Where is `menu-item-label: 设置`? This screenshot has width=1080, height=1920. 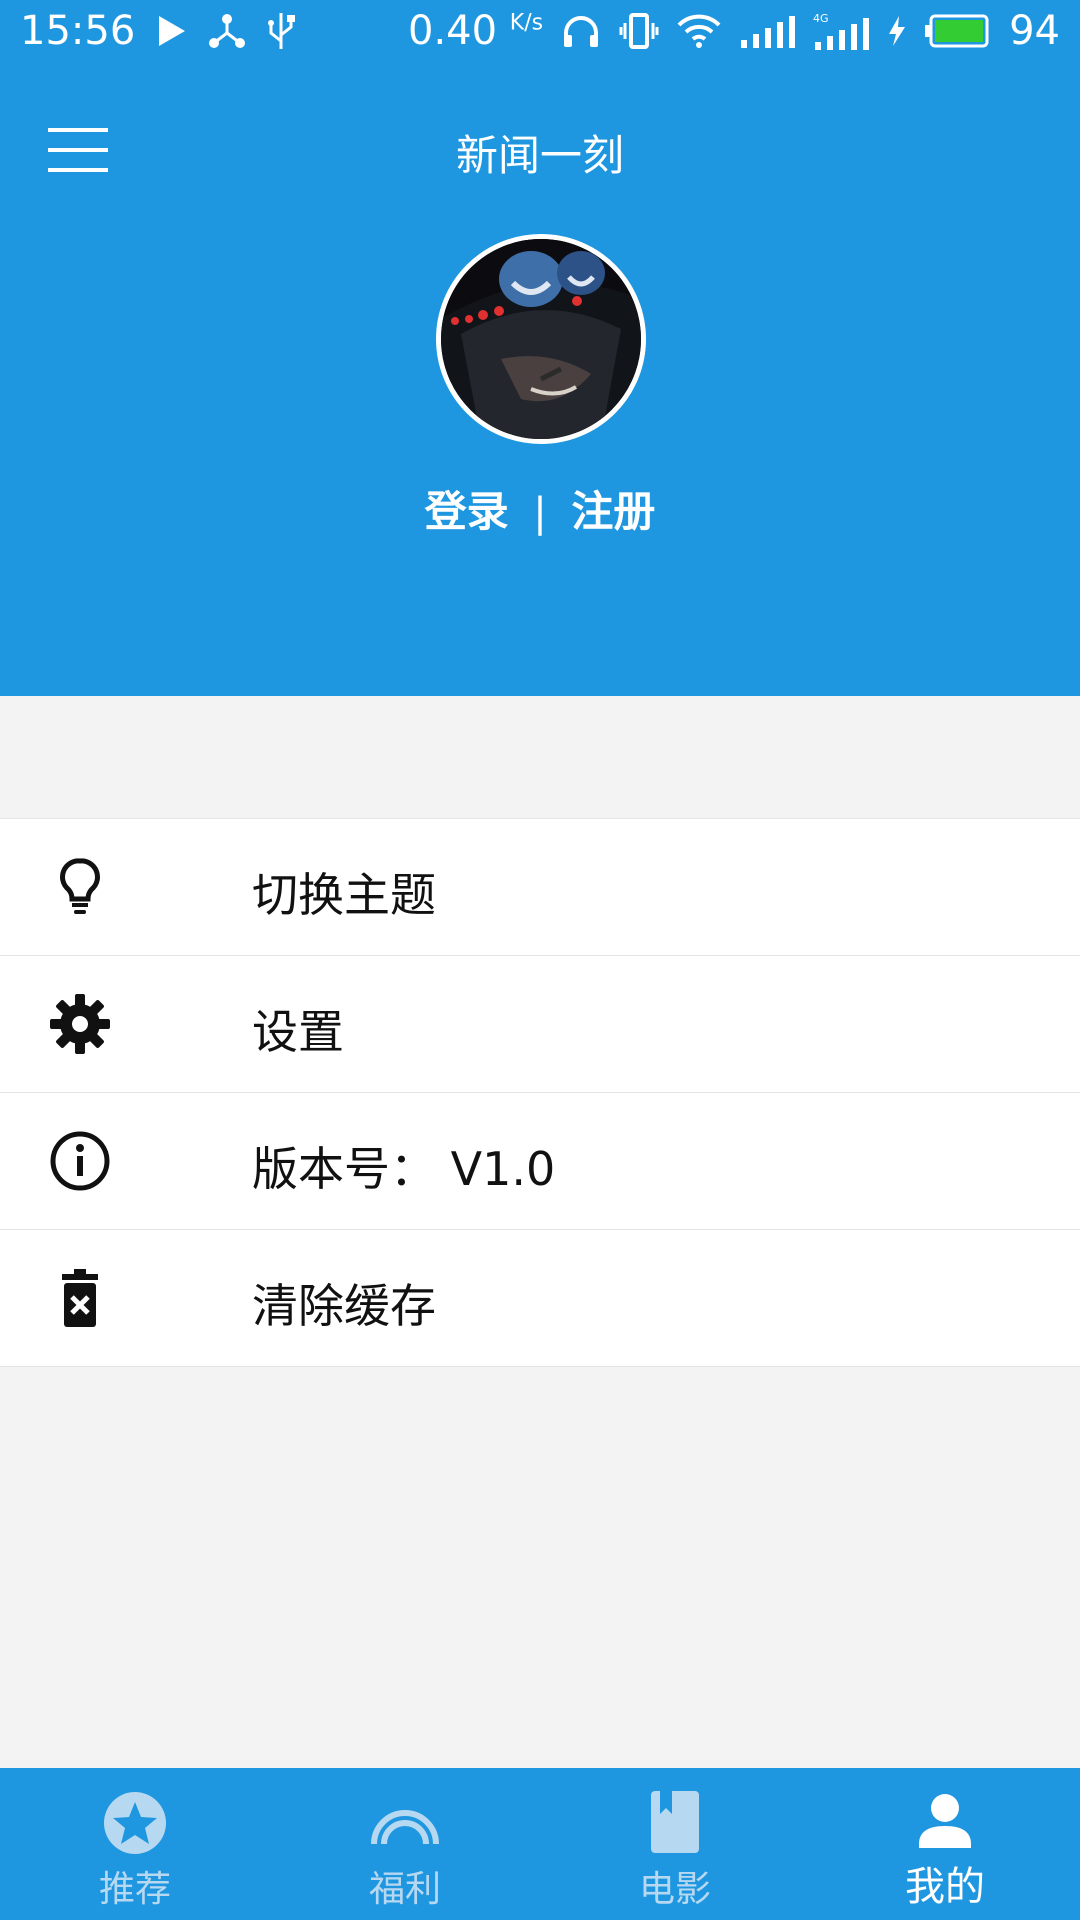
menu-item-label: 设置 is located at coordinates (298, 1032).